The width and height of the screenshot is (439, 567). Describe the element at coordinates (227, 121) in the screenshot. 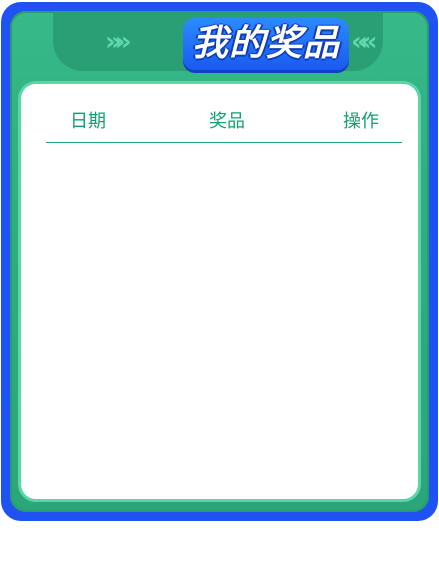

I see `column-header-prize: 奖品` at that location.